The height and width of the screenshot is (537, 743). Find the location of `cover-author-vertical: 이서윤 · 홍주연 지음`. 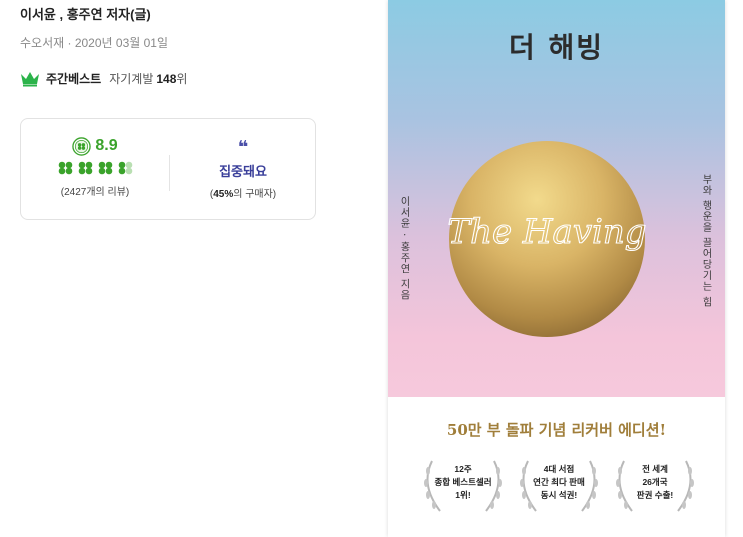

cover-author-vertical: 이서윤 · 홍주연 지음 is located at coordinates (403, 248).